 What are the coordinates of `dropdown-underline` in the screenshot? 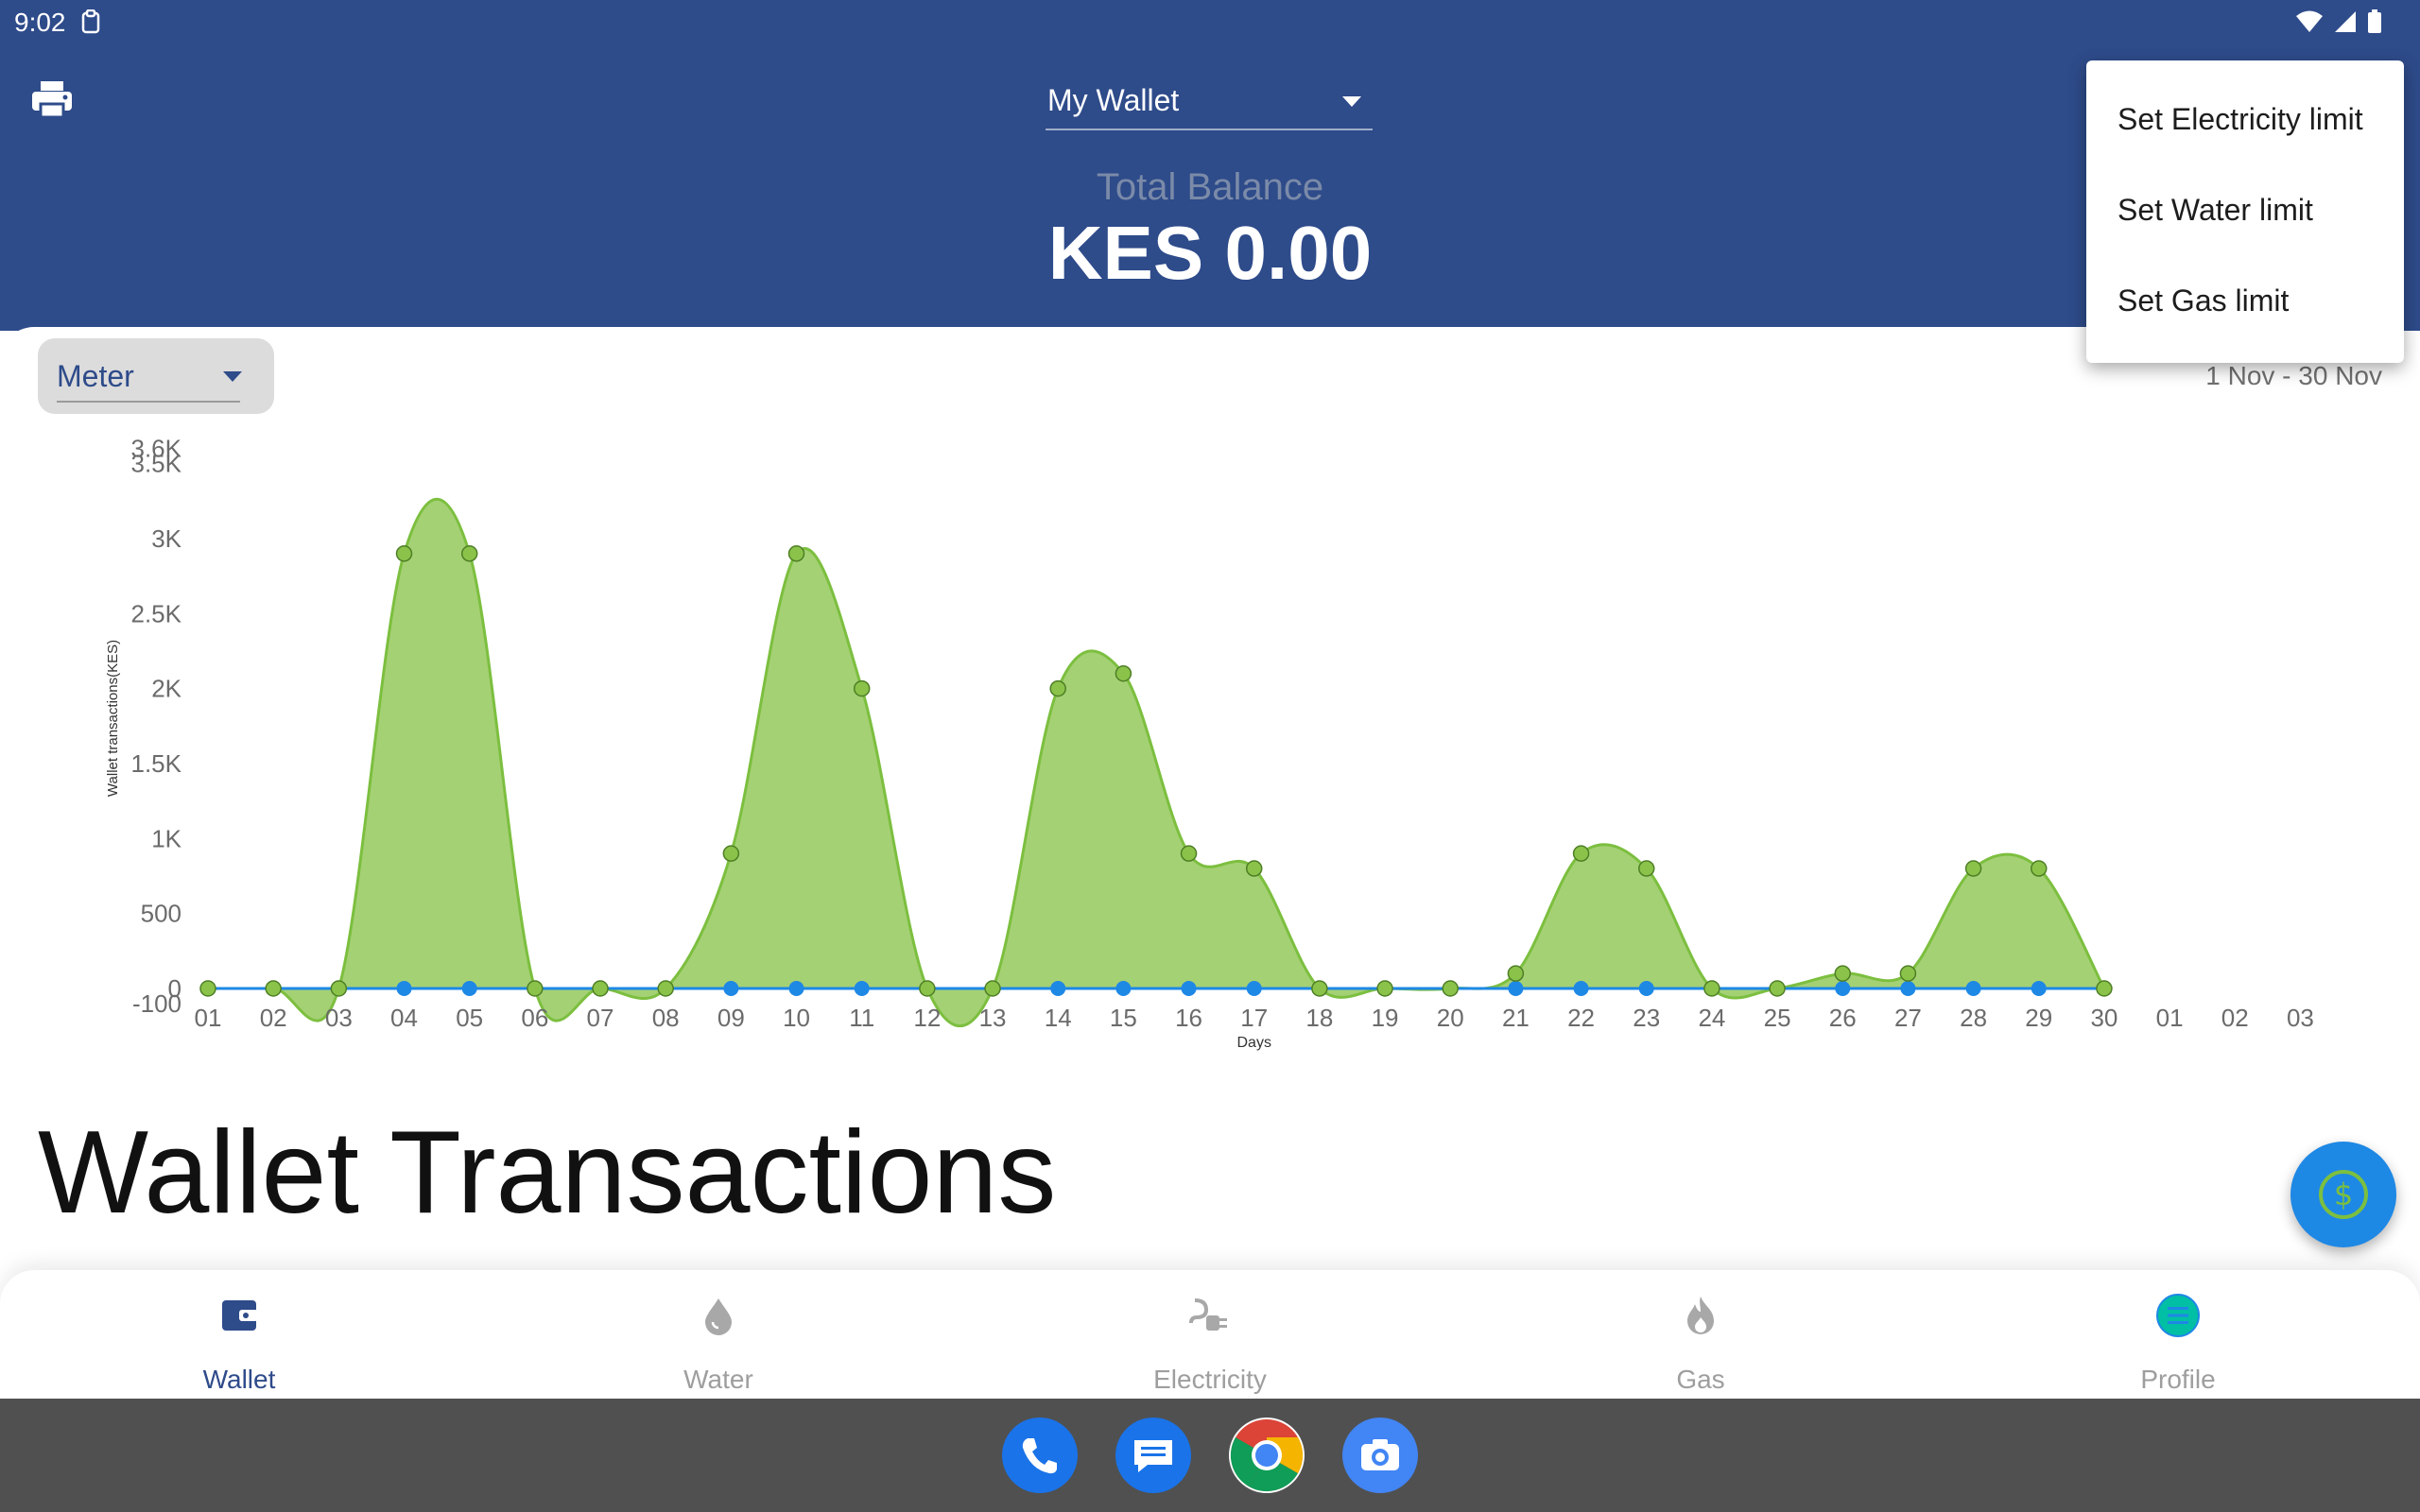 It's located at (148, 402).